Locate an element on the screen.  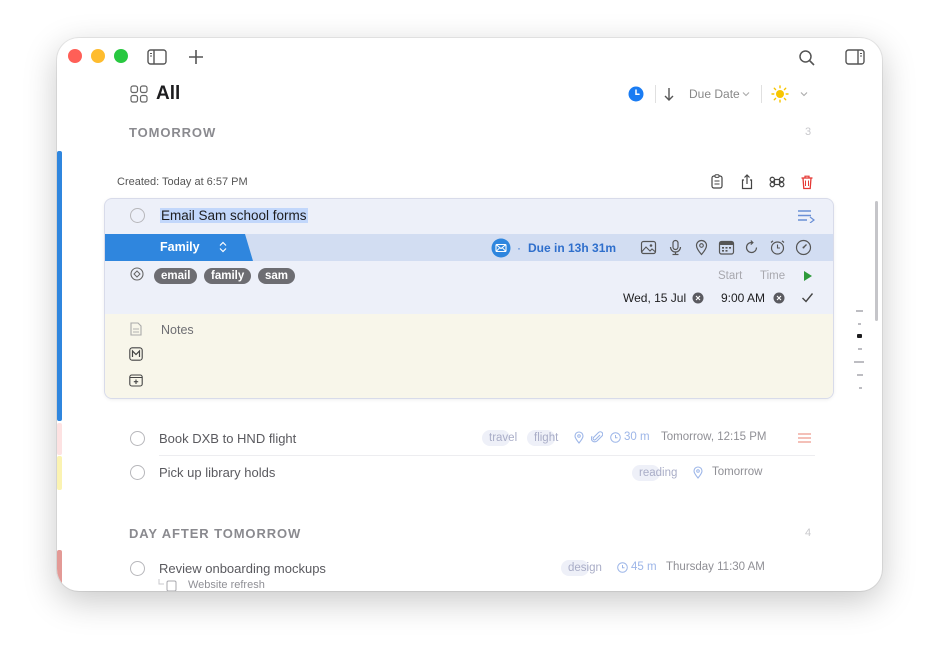
tag-chip: email is located at coordinates (176, 276).